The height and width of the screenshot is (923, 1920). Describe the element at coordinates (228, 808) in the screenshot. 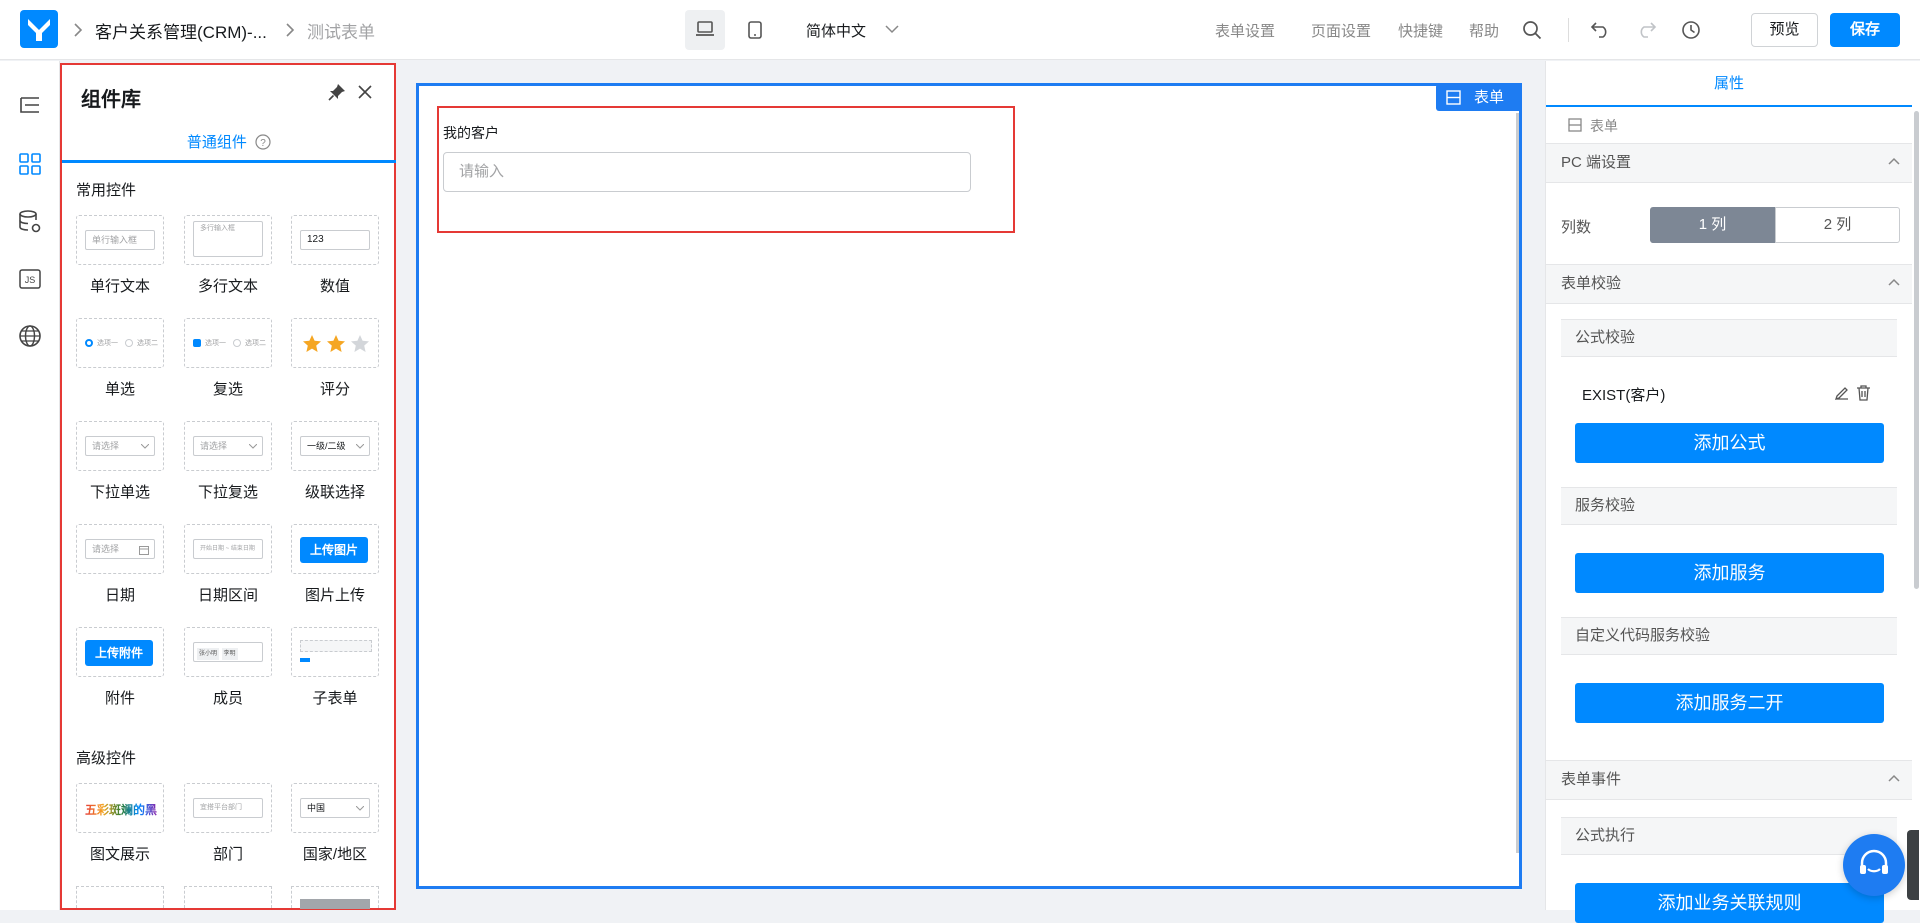

I see `thumb-text: 宜搭平台部门` at that location.